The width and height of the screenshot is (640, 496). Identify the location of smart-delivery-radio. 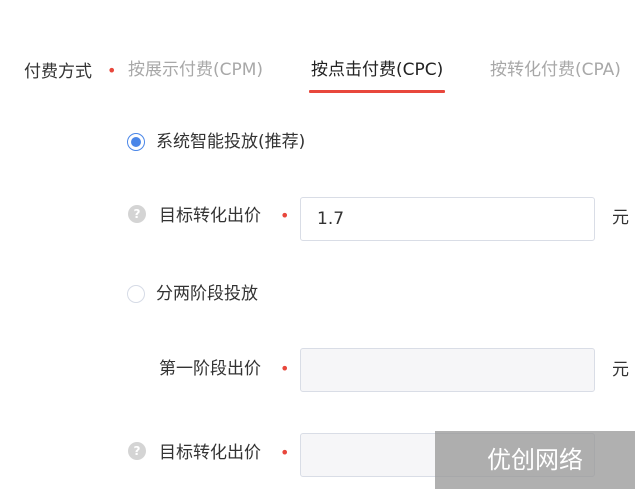
(136, 142).